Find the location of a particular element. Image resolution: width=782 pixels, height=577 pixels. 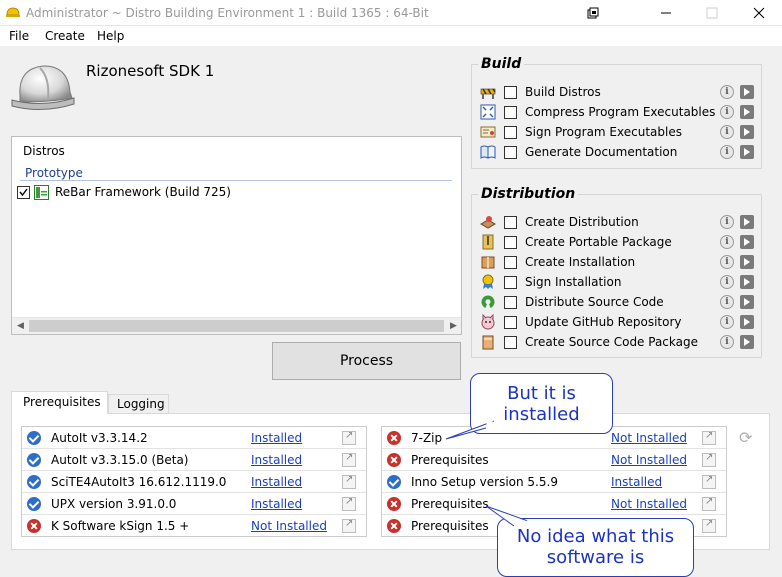

prereq-name: Inno Setup version 5.5.9 is located at coordinates (484, 482).